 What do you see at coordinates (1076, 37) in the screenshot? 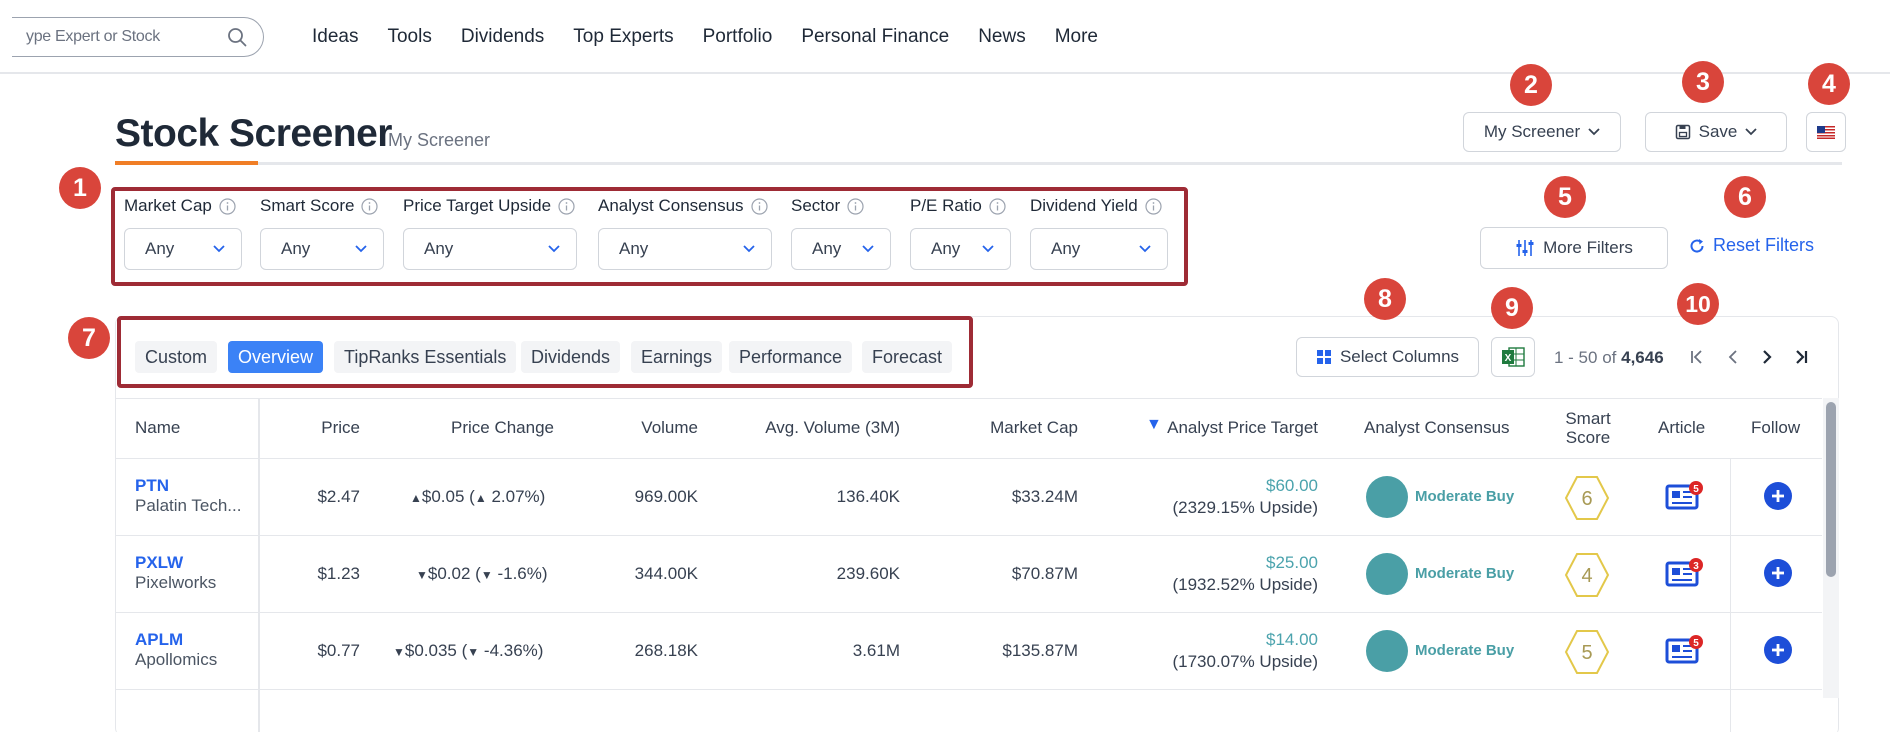
I see `nav-link-more: More` at bounding box center [1076, 37].